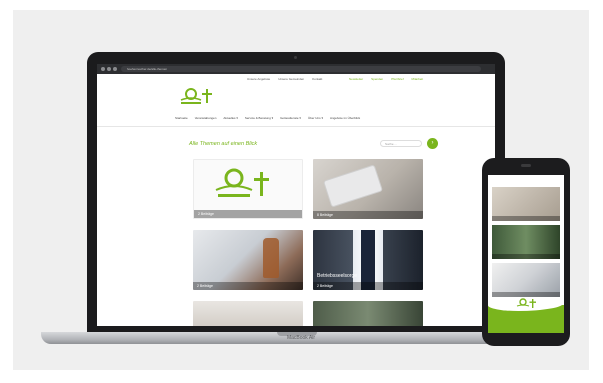 The height and width of the screenshot is (383, 603). Describe the element at coordinates (197, 97) in the screenshot. I see `site-logo` at that location.